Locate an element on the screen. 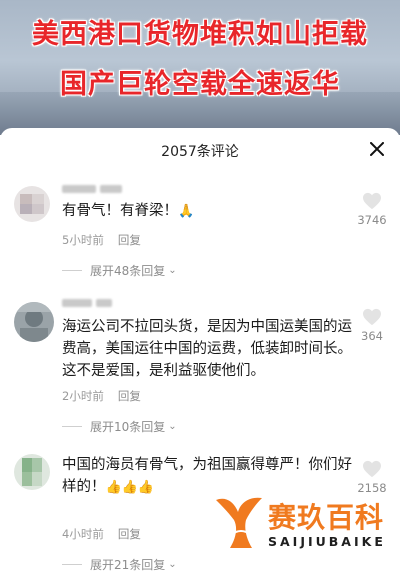  watermark-name-cn: 赛玖百科 is located at coordinates (326, 517).